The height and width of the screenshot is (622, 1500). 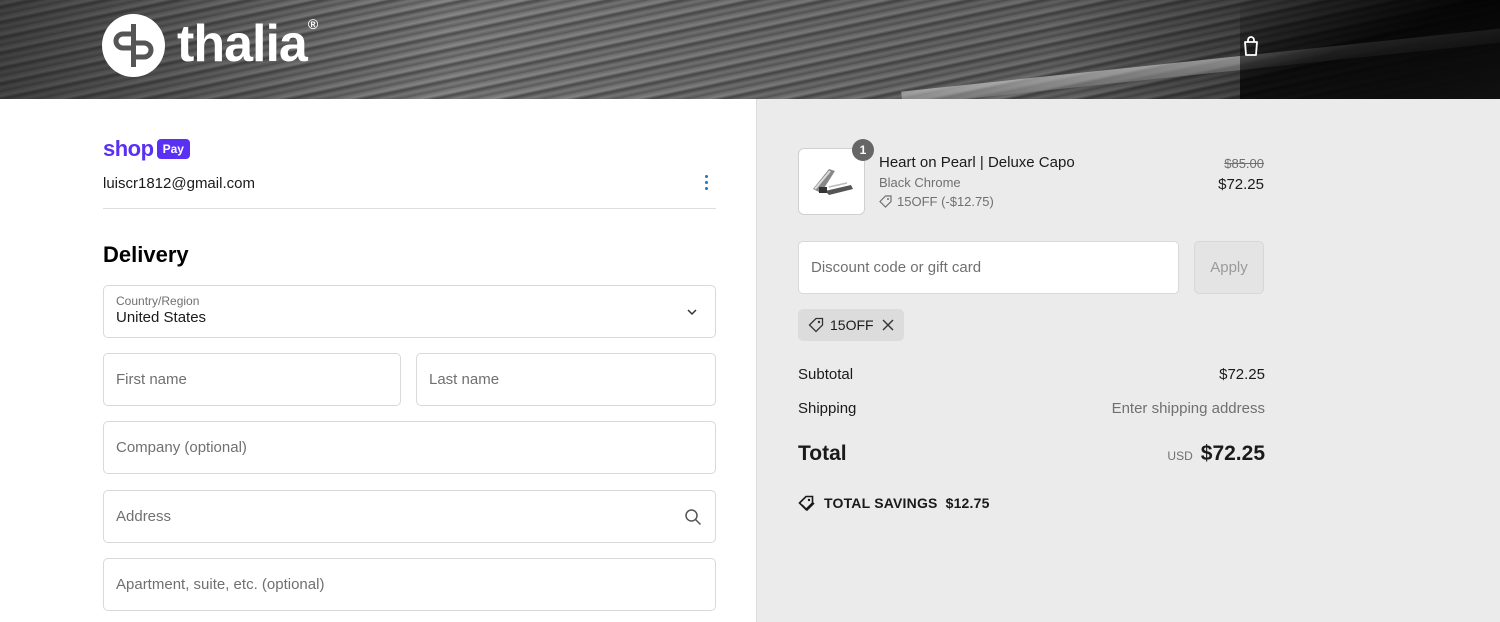 I want to click on brand-name: thalia, so click(x=242, y=43).